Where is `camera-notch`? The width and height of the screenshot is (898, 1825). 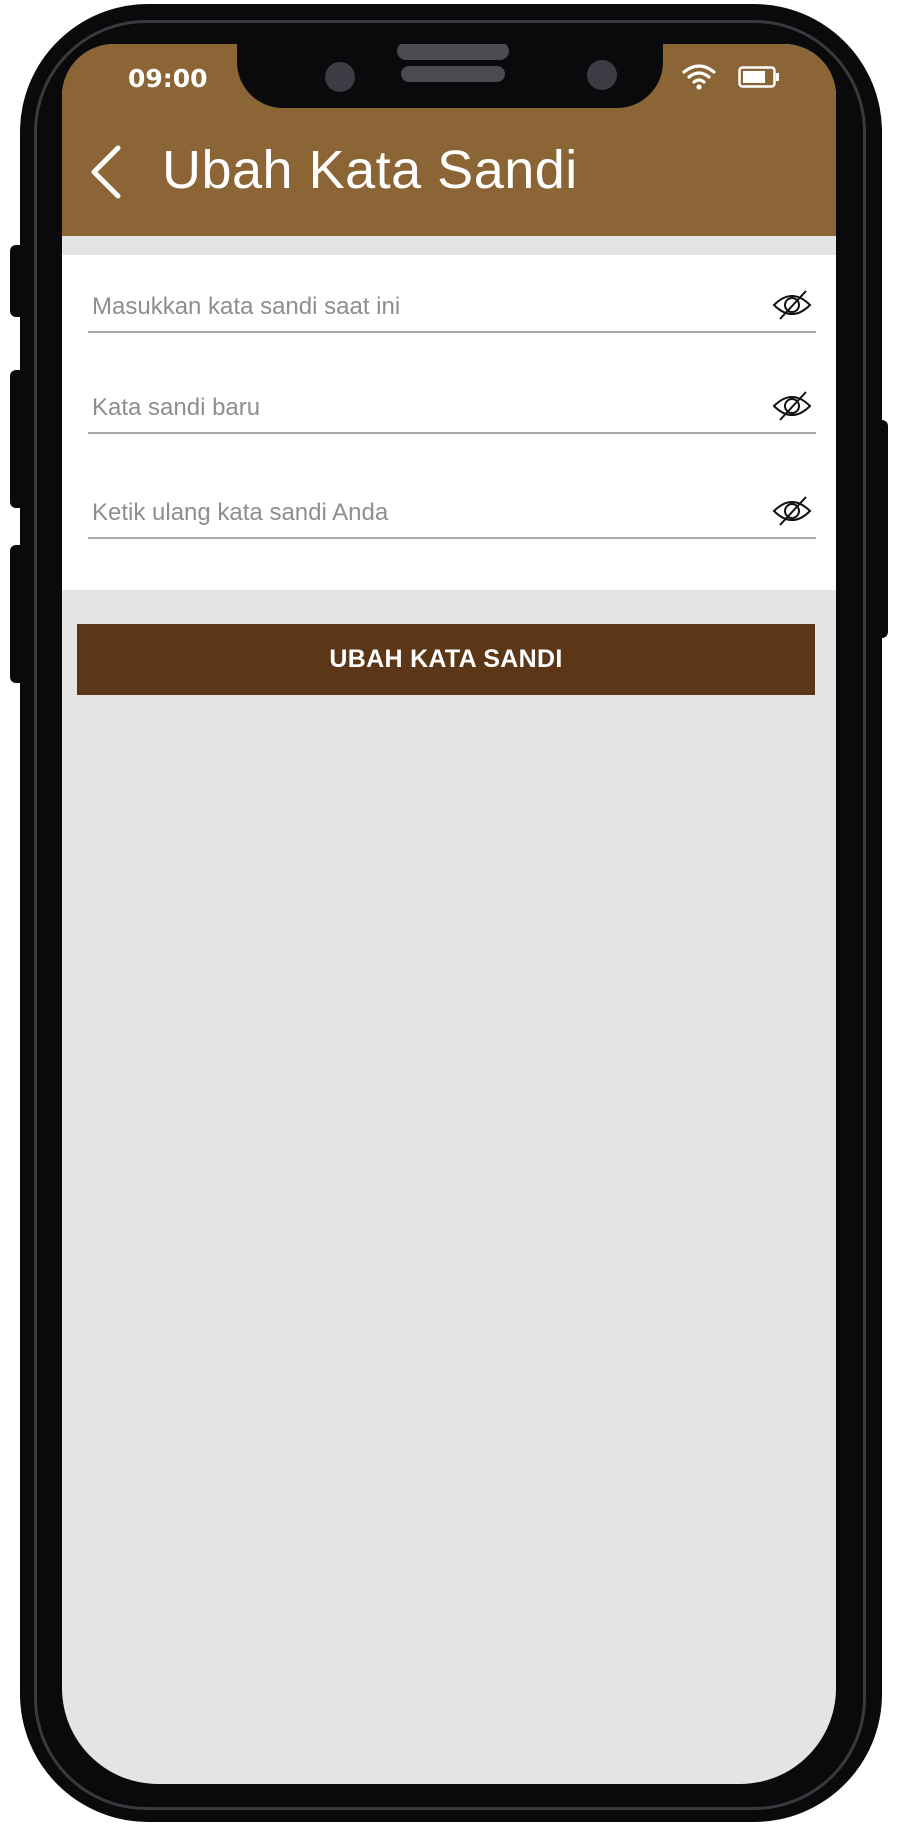 camera-notch is located at coordinates (450, 76).